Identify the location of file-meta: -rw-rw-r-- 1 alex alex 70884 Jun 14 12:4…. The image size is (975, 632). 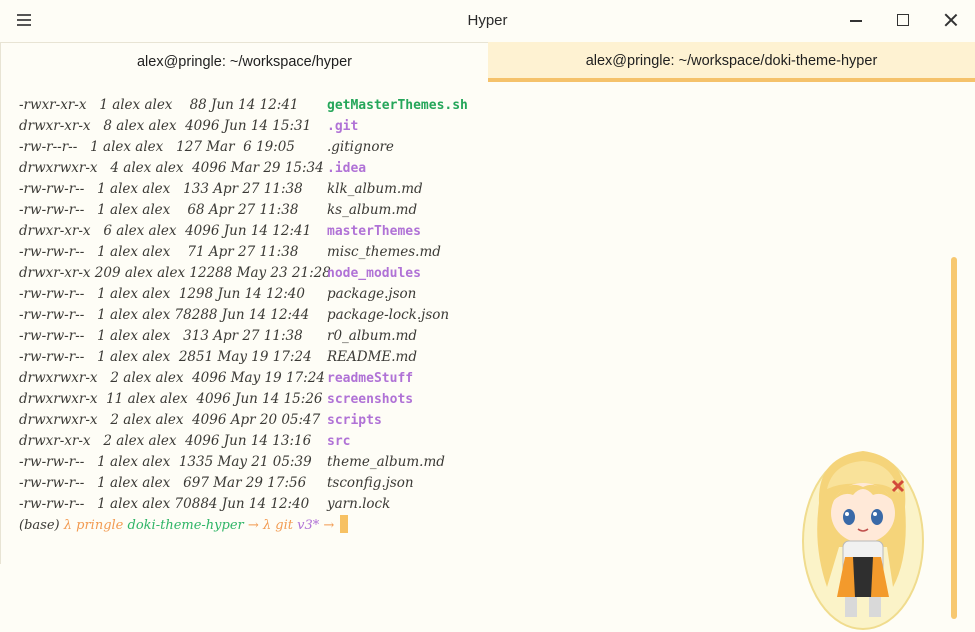
(164, 504).